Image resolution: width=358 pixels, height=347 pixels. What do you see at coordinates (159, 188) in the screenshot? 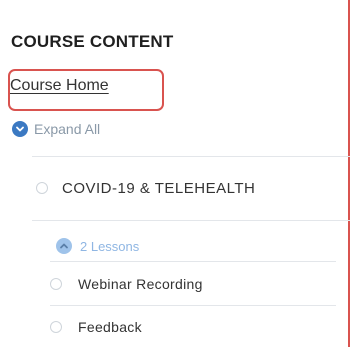
I see `section-title: COVID-19 & TELEHEALTH` at bounding box center [159, 188].